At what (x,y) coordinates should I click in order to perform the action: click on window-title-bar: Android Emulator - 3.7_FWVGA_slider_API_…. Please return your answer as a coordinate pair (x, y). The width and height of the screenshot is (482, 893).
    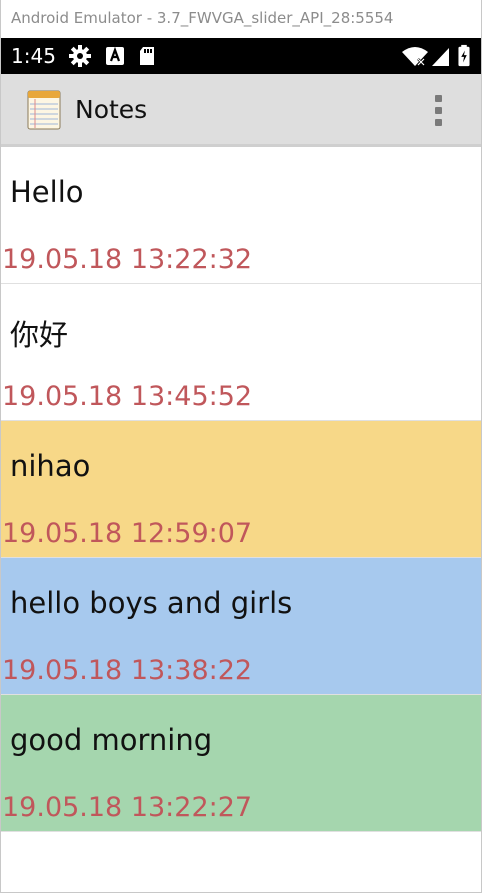
    Looking at the image, I should click on (241, 19).